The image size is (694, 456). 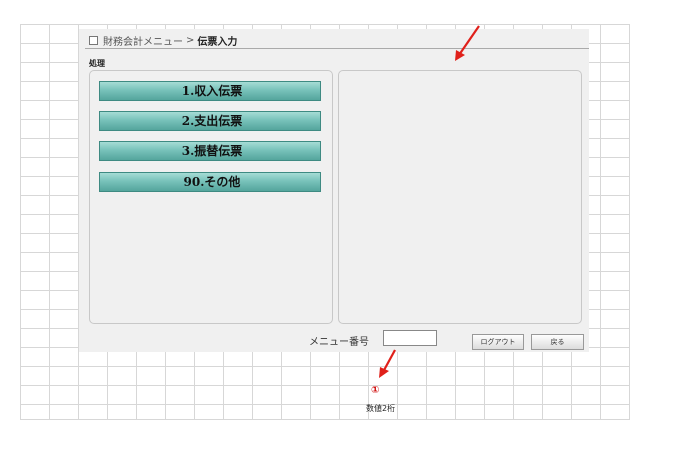 I want to click on arrow-icon-top, so click(x=467, y=43).